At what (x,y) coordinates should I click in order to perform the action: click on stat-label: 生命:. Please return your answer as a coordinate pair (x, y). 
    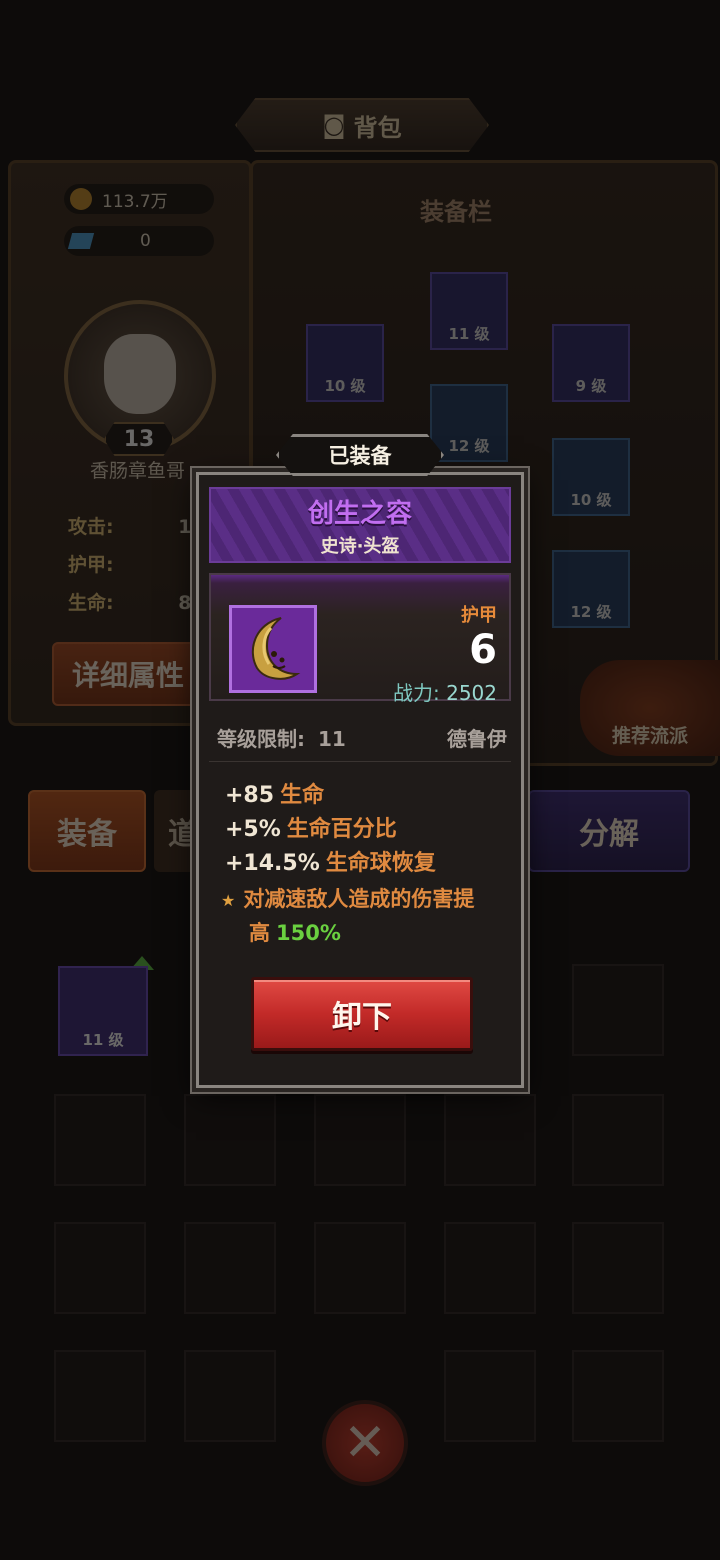
    Looking at the image, I should click on (91, 603).